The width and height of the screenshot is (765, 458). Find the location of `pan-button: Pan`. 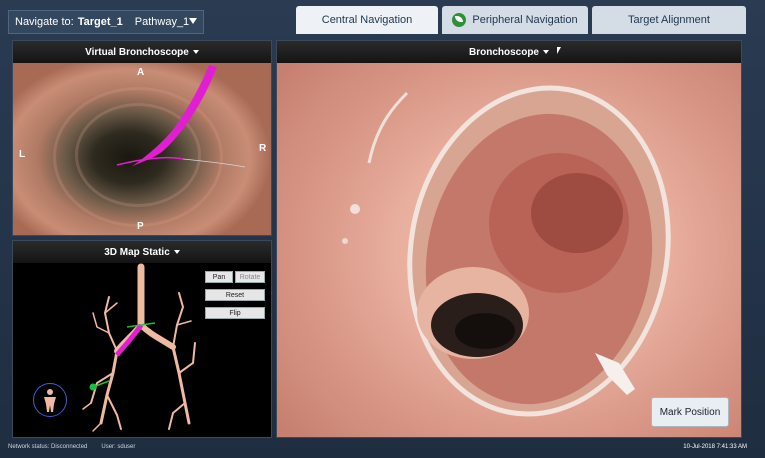

pan-button: Pan is located at coordinates (219, 277).